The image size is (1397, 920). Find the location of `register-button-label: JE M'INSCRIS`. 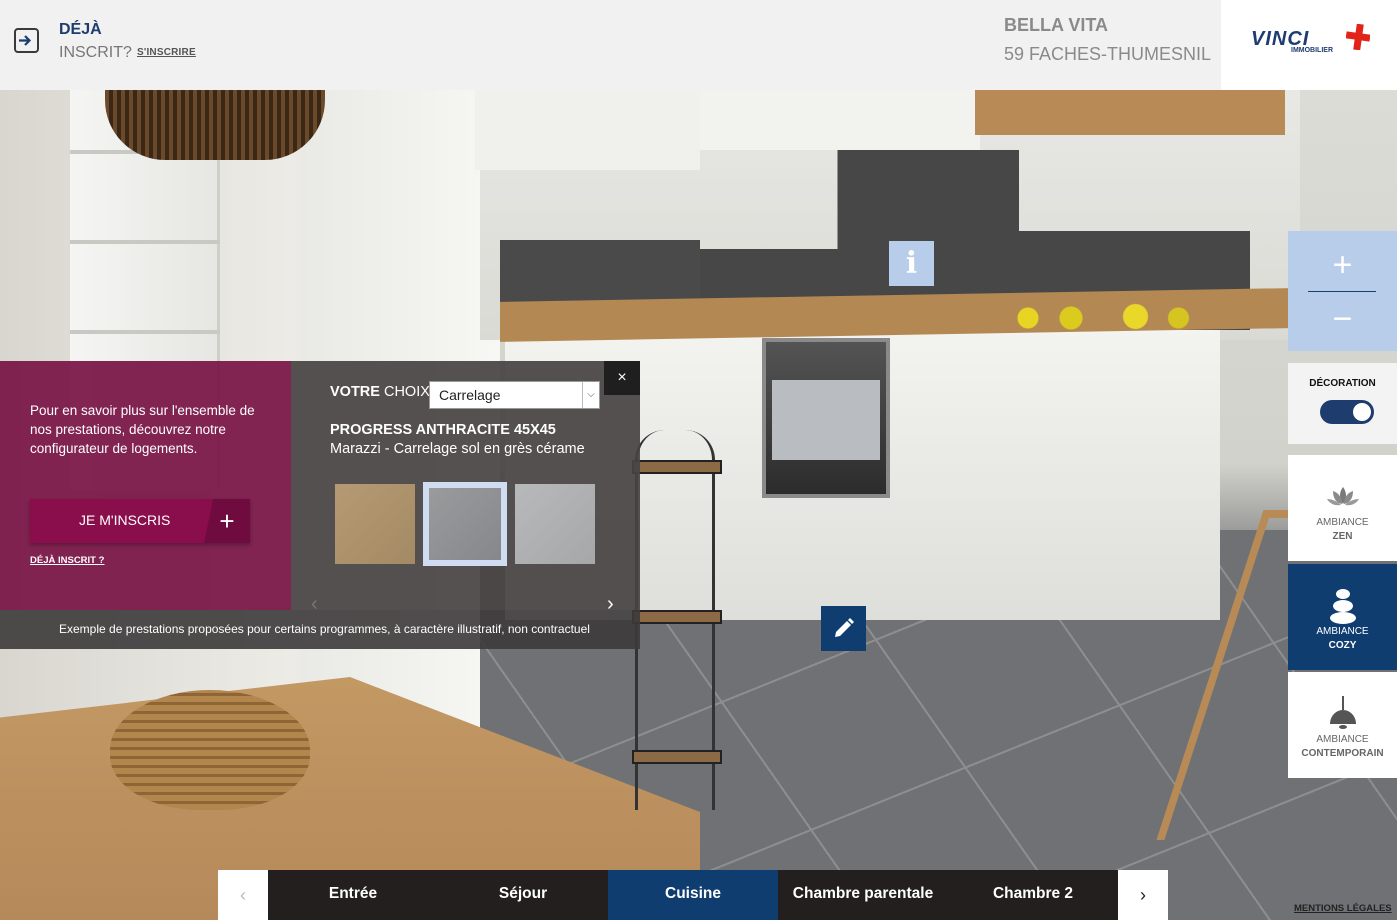

register-button-label: JE M'INSCRIS is located at coordinates (125, 520).